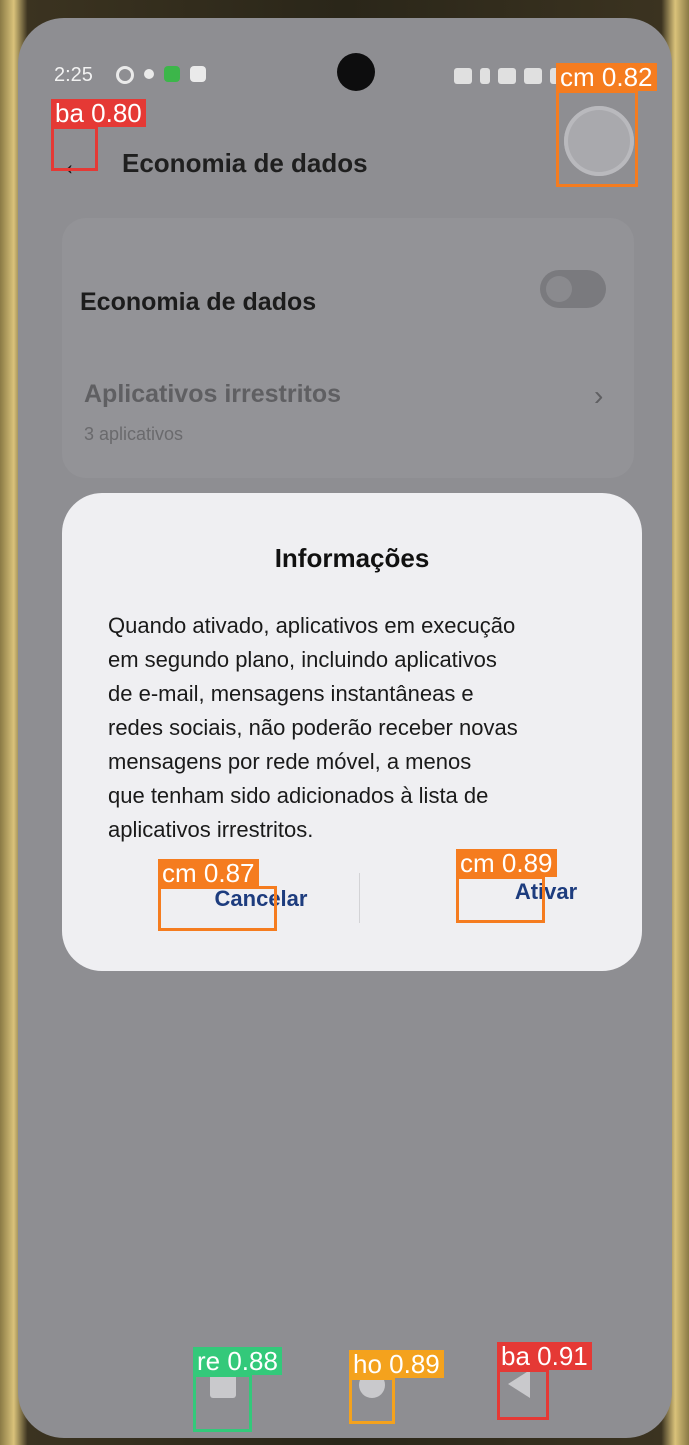 Image resolution: width=689 pixels, height=1445 pixels. What do you see at coordinates (98, 135) in the screenshot?
I see `detection-box: ba 0.80` at bounding box center [98, 135].